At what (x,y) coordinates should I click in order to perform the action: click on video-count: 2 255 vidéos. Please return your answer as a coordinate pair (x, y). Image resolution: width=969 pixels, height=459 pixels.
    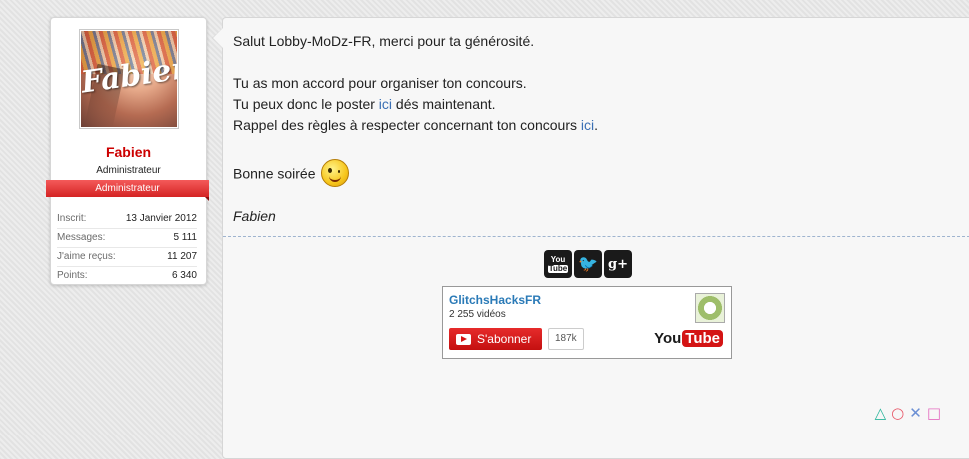
    Looking at the image, I should click on (477, 314).